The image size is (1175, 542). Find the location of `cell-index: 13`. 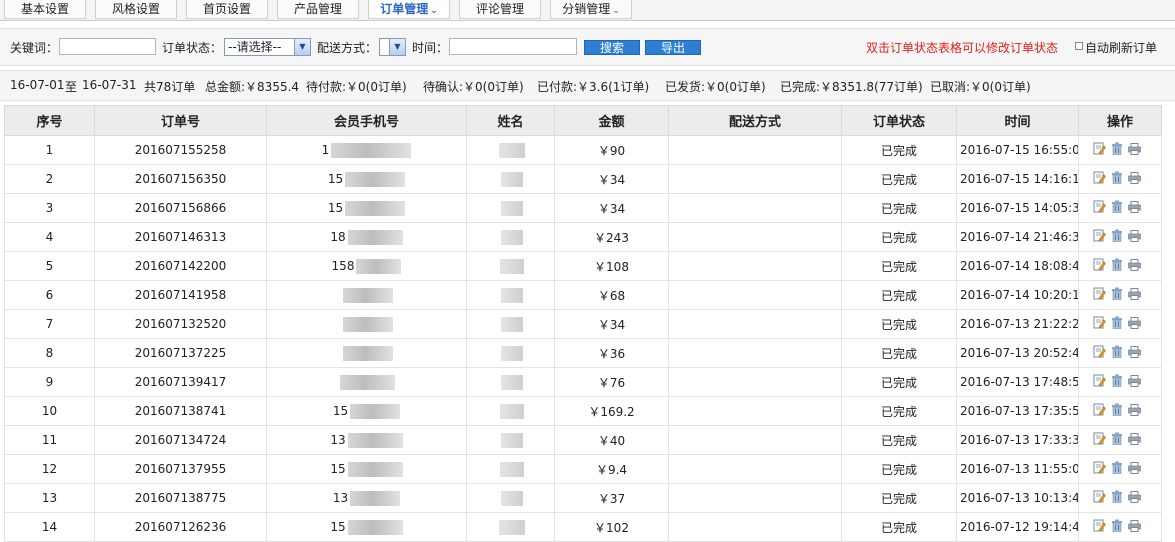

cell-index: 13 is located at coordinates (49, 498).